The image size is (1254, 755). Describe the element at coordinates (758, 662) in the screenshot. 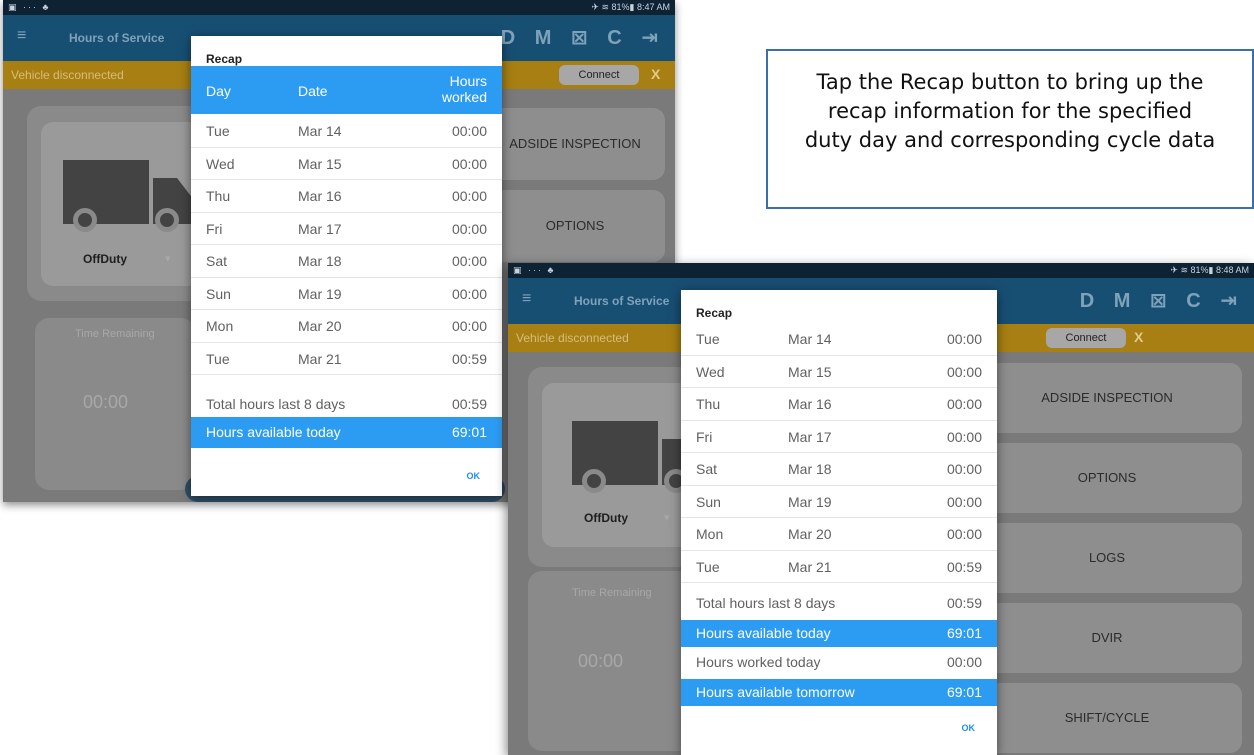

I see `worked-today-label: Hours worked today` at that location.